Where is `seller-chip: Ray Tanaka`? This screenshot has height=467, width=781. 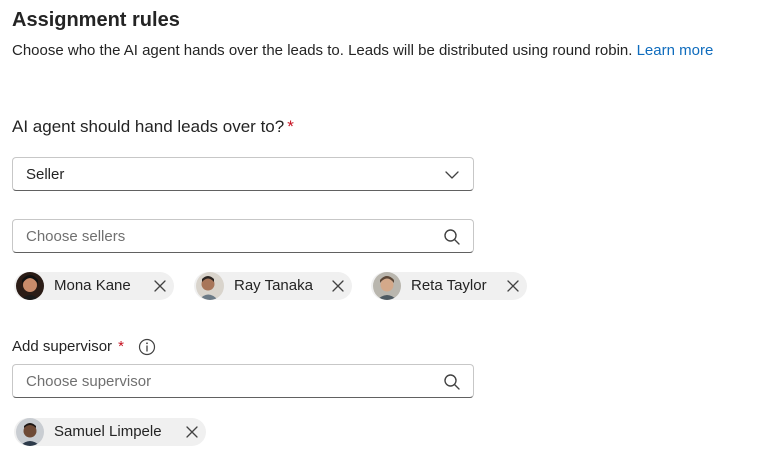 seller-chip: Ray Tanaka is located at coordinates (273, 286).